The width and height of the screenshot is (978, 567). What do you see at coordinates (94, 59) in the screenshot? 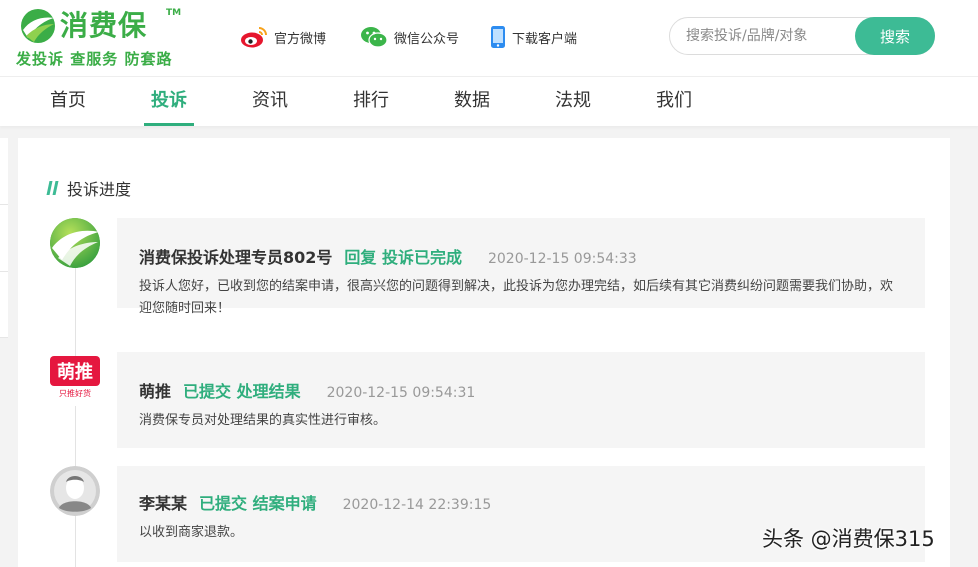
I see `logo-slogan: 发投诉 查服务 防套路` at bounding box center [94, 59].